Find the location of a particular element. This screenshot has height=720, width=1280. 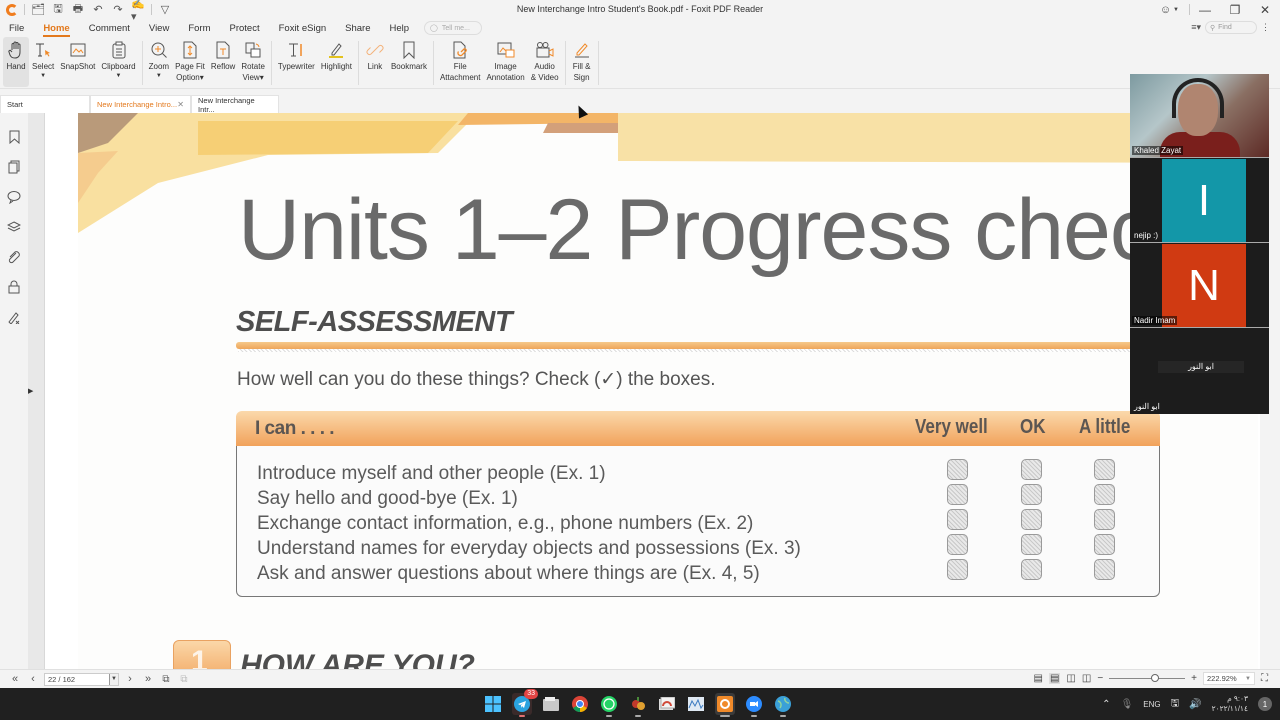

next-view-icon: ⧉ is located at coordinates (184, 679).